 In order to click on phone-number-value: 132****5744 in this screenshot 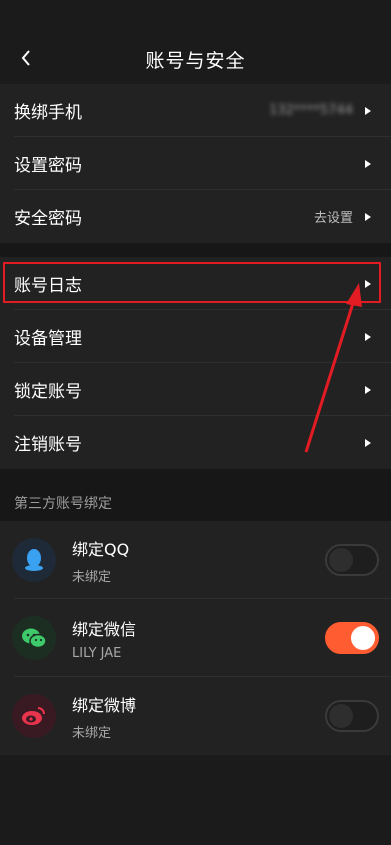, I will do `click(311, 110)`.